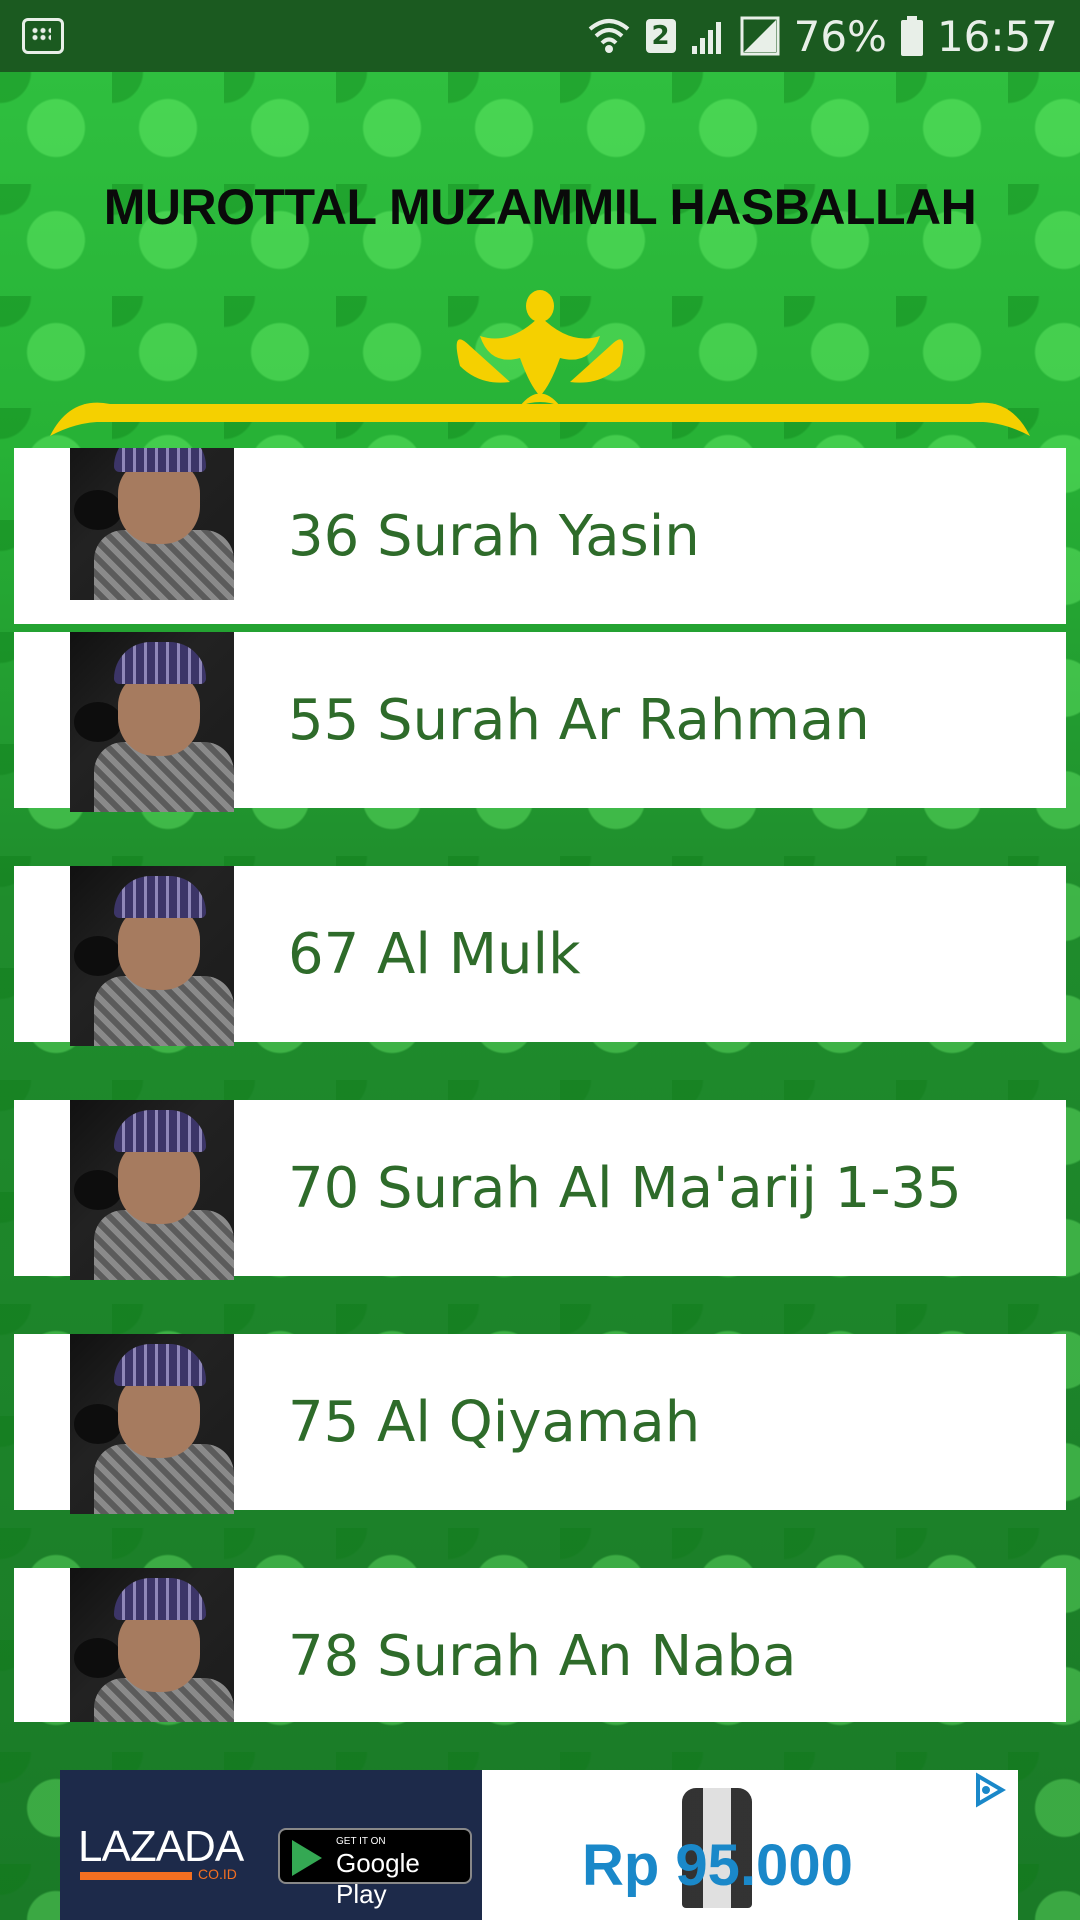 This screenshot has height=1920, width=1080. I want to click on list-item-al-qiyamah: 75 Al Qiyamah, so click(540, 1424).